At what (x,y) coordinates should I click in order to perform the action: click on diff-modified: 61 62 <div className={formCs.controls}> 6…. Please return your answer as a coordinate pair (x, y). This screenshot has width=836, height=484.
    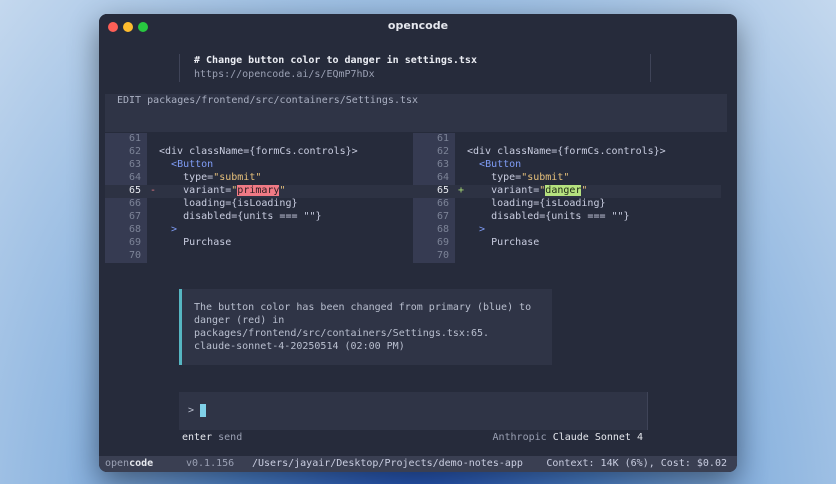
    Looking at the image, I should click on (567, 198).